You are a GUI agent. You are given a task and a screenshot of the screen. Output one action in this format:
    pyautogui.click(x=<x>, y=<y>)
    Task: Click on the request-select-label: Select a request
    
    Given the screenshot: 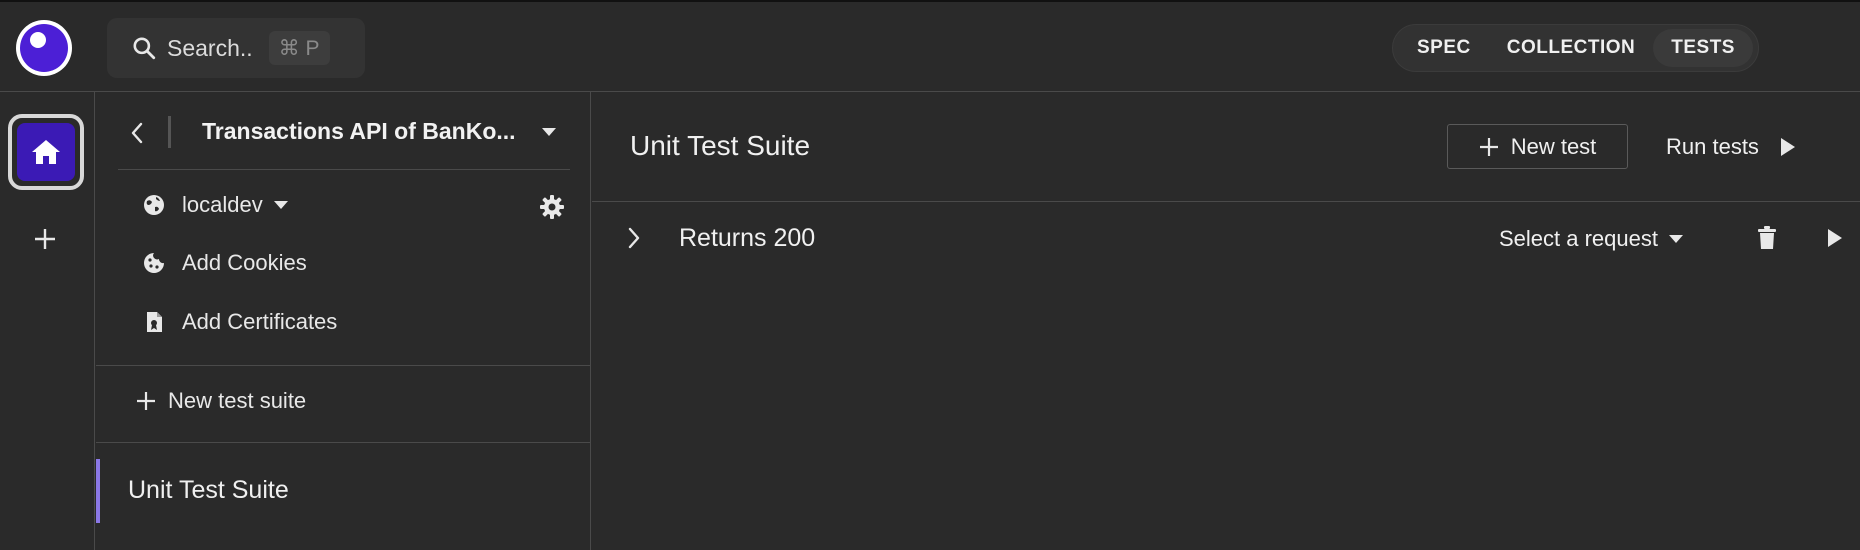 What is the action you would take?
    pyautogui.click(x=1578, y=238)
    